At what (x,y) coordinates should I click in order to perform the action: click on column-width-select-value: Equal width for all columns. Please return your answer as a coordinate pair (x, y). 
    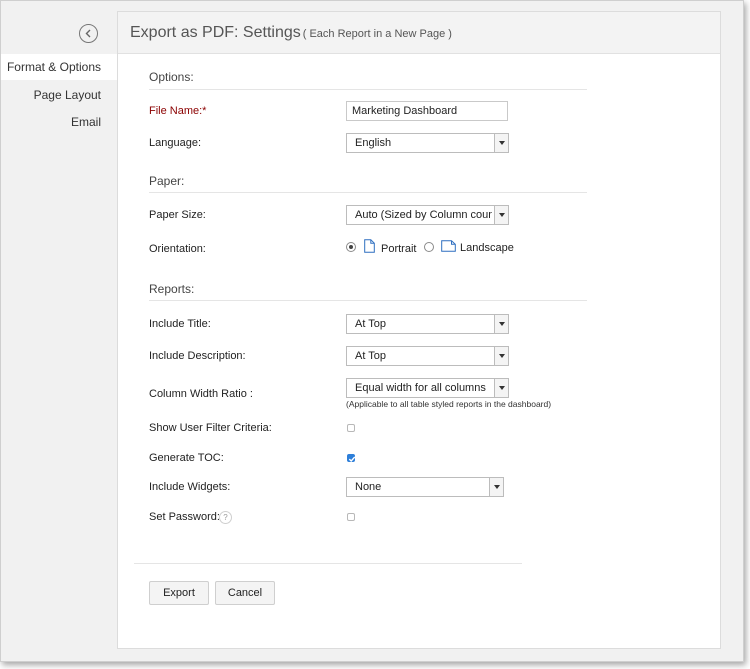
    Looking at the image, I should click on (420, 388).